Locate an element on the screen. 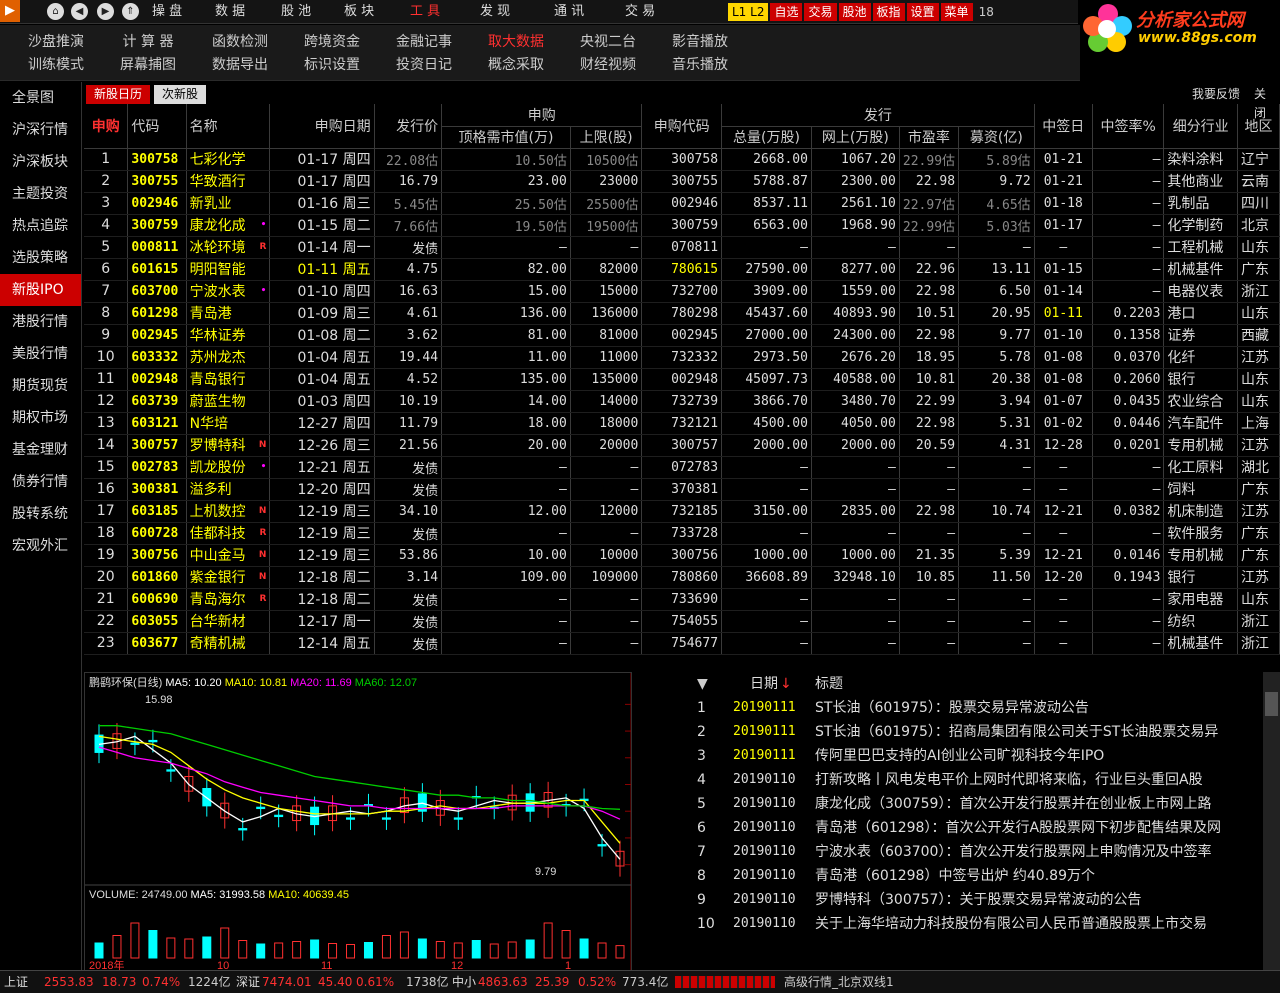  tool-music-play: 音乐播放 is located at coordinates (700, 65).